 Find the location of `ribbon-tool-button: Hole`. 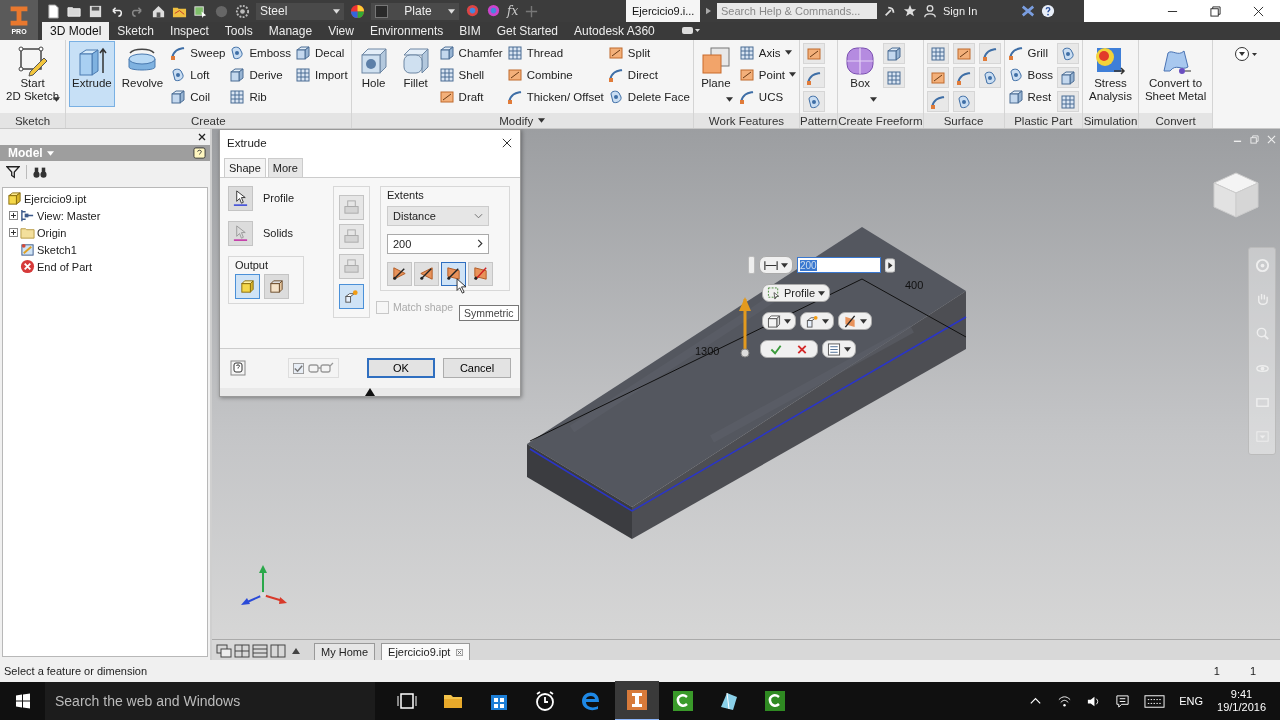

ribbon-tool-button: Hole is located at coordinates (373, 74).